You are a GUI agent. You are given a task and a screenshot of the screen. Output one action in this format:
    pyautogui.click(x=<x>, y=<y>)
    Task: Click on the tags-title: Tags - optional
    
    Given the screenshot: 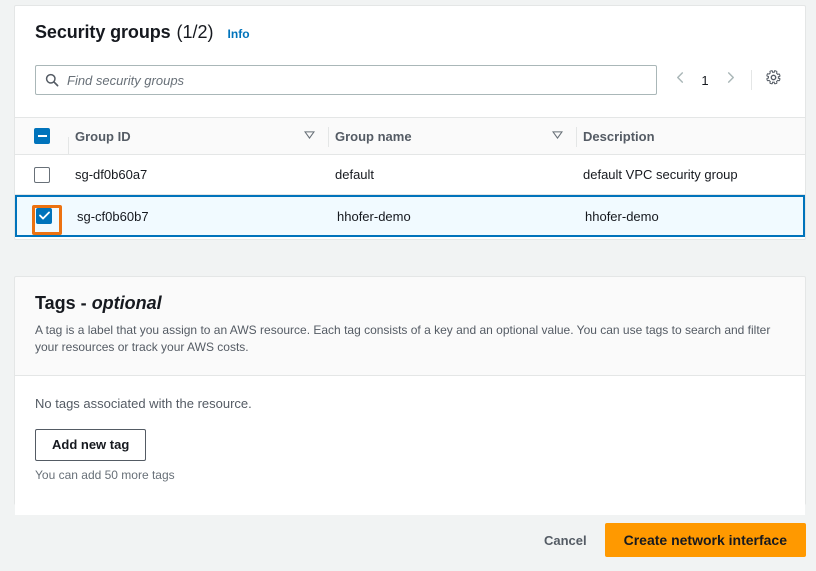 What is the action you would take?
    pyautogui.click(x=410, y=303)
    